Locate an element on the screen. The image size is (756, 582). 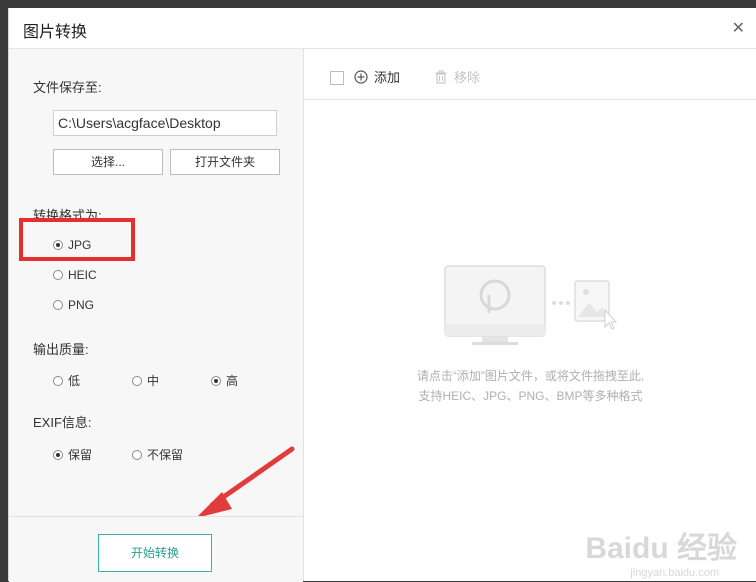
exif-label: EXIF信息: is located at coordinates (62, 422).